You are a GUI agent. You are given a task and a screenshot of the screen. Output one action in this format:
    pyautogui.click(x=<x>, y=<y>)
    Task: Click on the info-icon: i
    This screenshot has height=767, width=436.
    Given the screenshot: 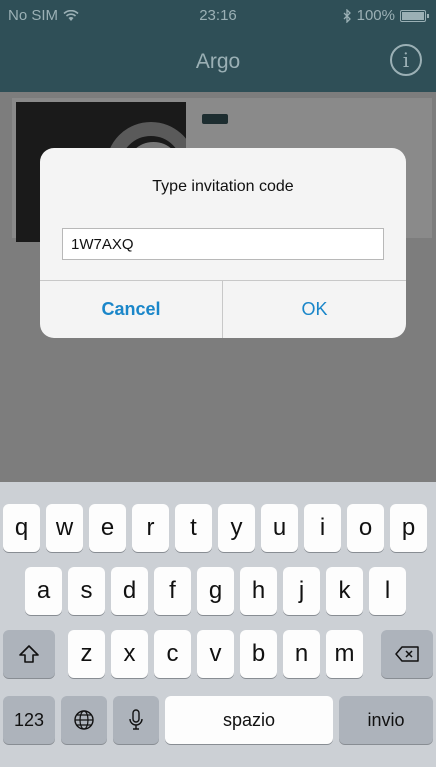 What is the action you would take?
    pyautogui.click(x=406, y=60)
    